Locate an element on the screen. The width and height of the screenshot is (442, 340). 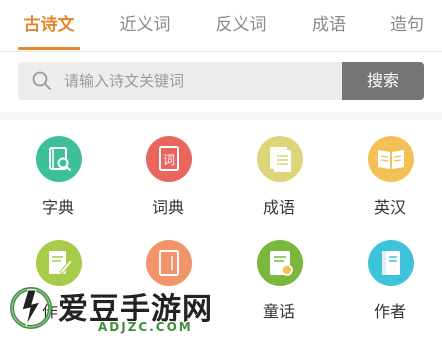
tab-sentence-making: 造句 is located at coordinates (411, 26).